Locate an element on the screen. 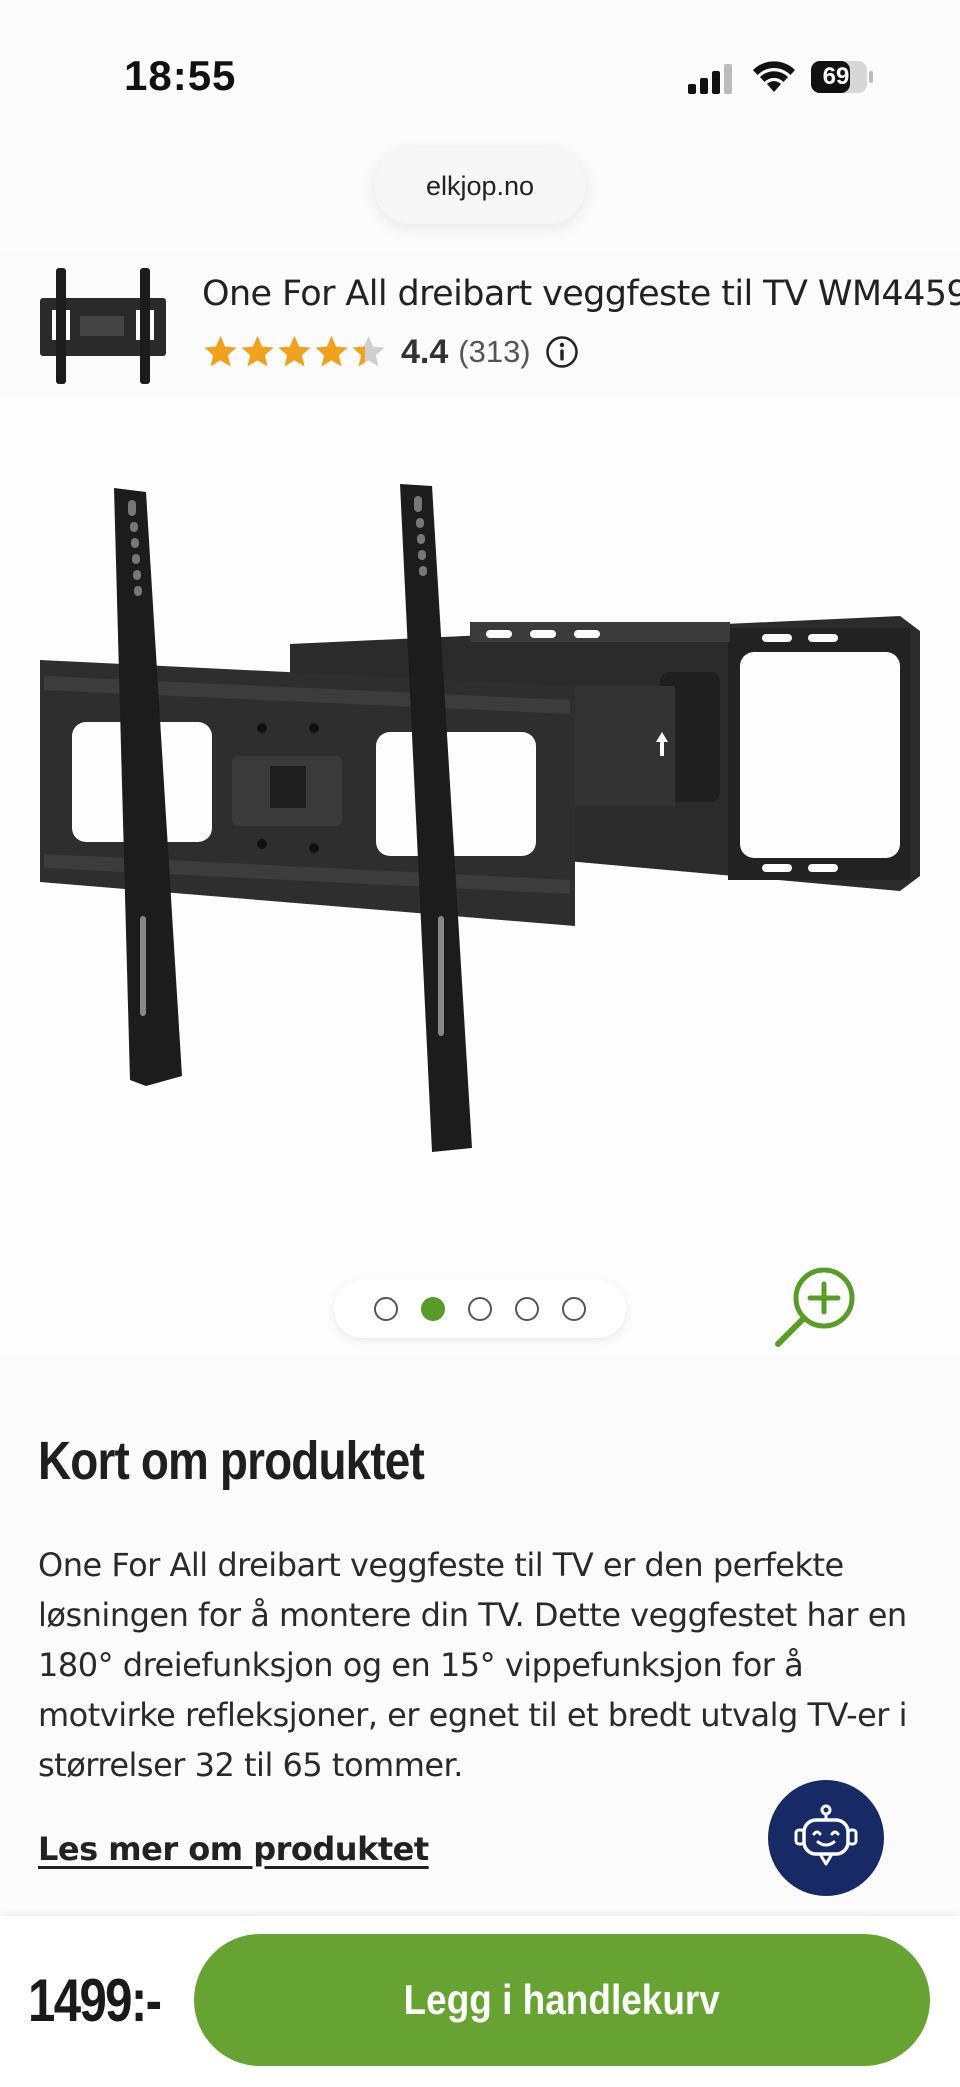 The width and height of the screenshot is (960, 2087). signal-icon is located at coordinates (710, 79).